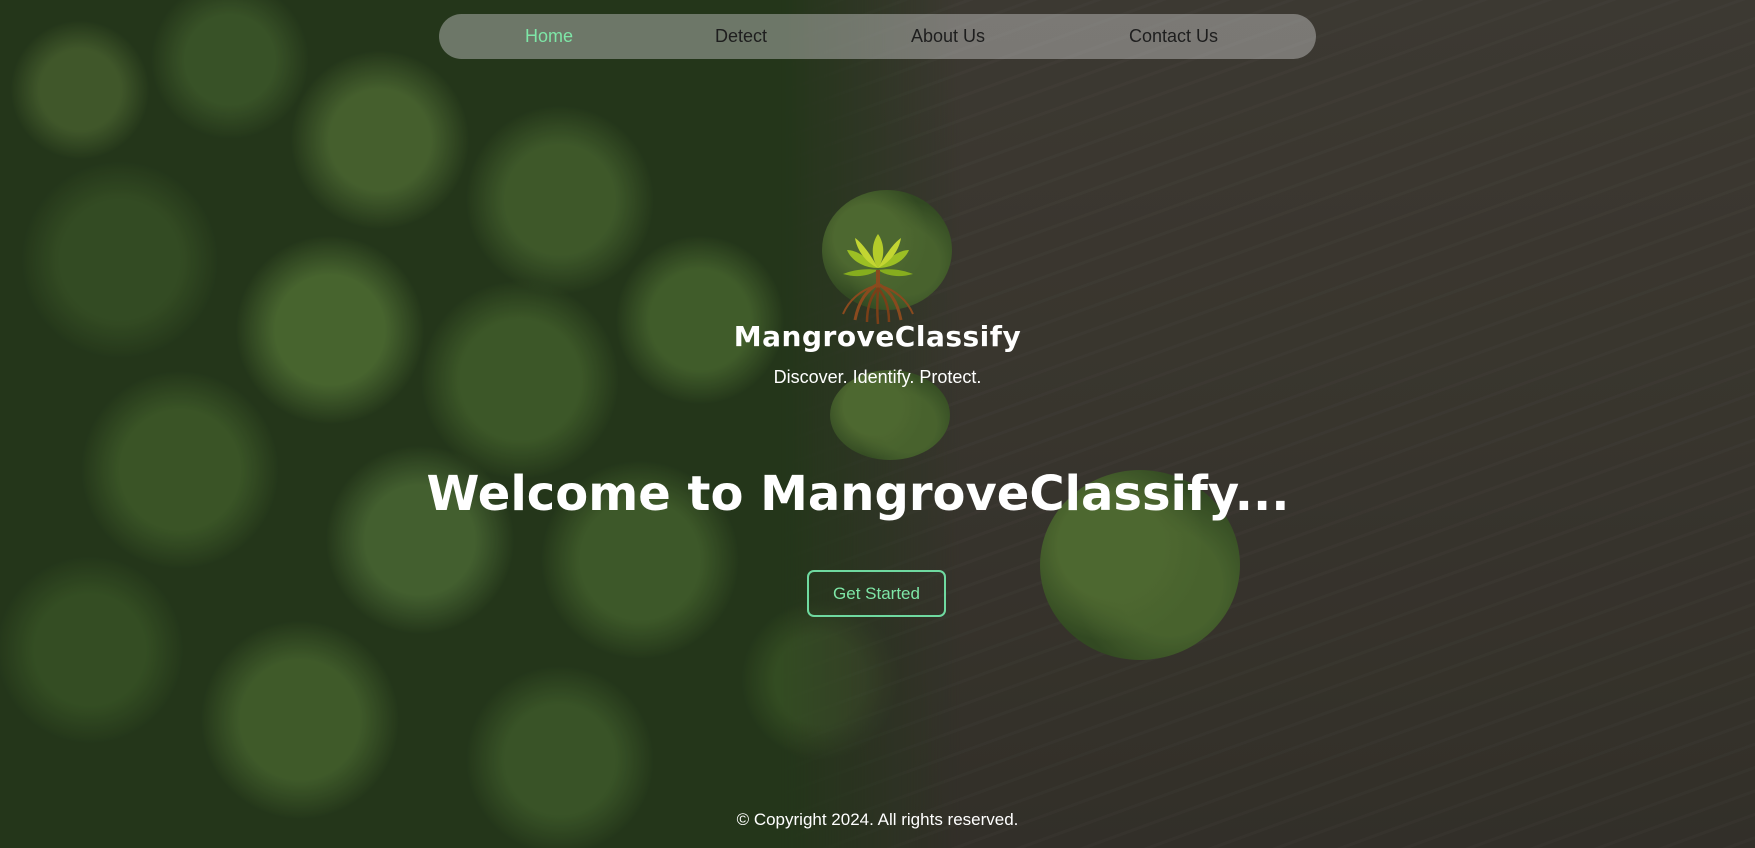  What do you see at coordinates (1173, 36) in the screenshot?
I see `nav-contact-us: Contact Us` at bounding box center [1173, 36].